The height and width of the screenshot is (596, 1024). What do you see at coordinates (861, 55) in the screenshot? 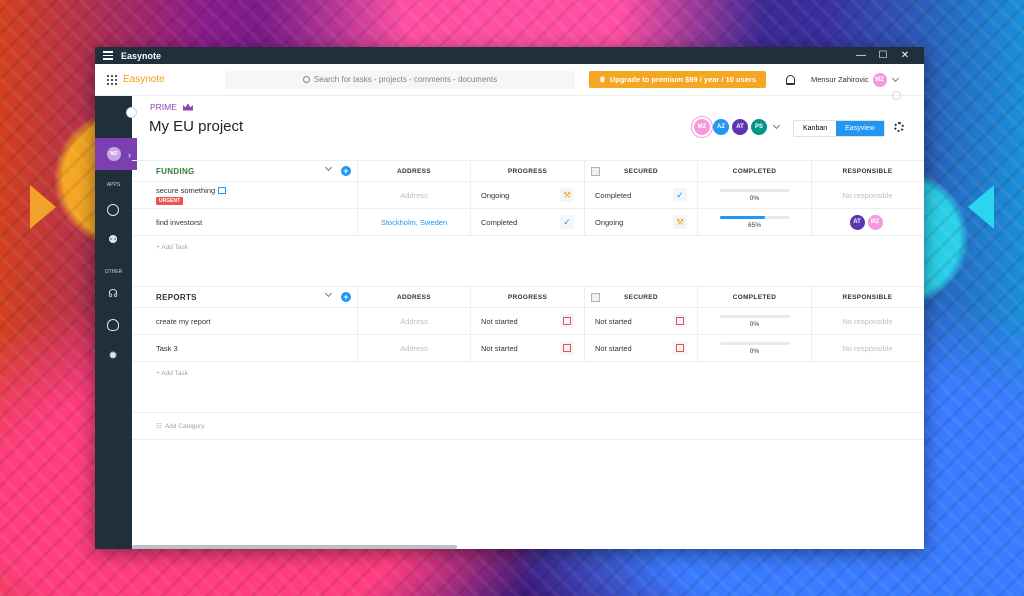
I see `minimize-button: —` at bounding box center [861, 55].